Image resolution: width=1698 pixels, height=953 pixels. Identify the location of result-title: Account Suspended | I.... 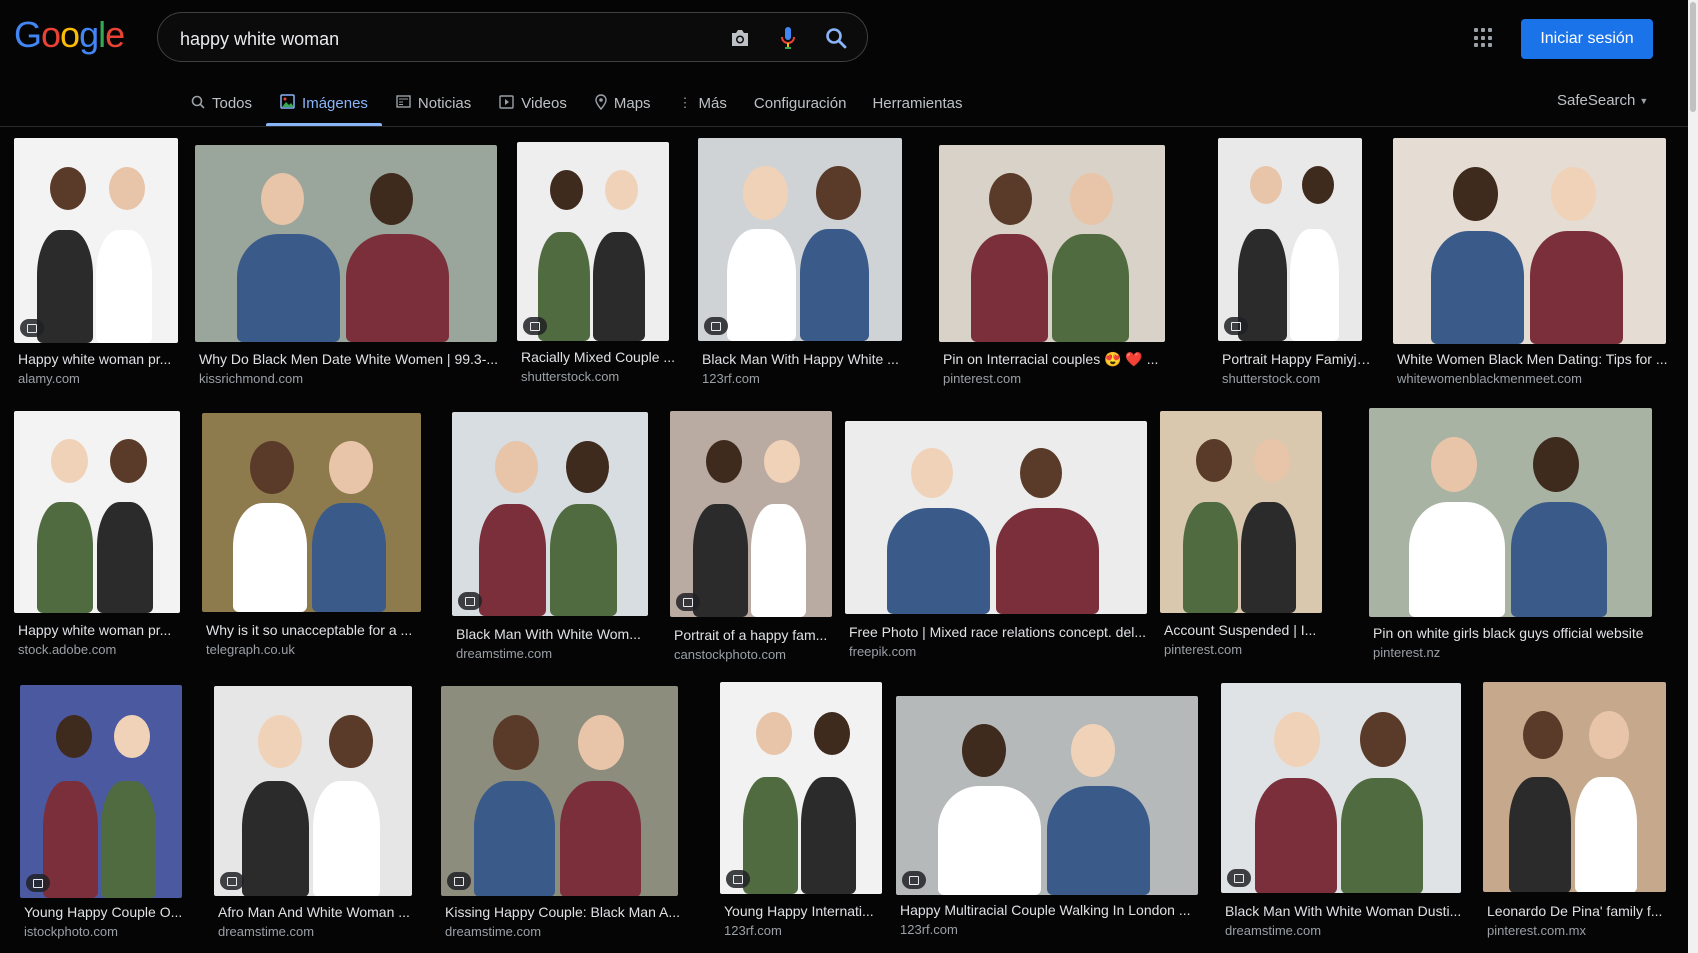
(1248, 630).